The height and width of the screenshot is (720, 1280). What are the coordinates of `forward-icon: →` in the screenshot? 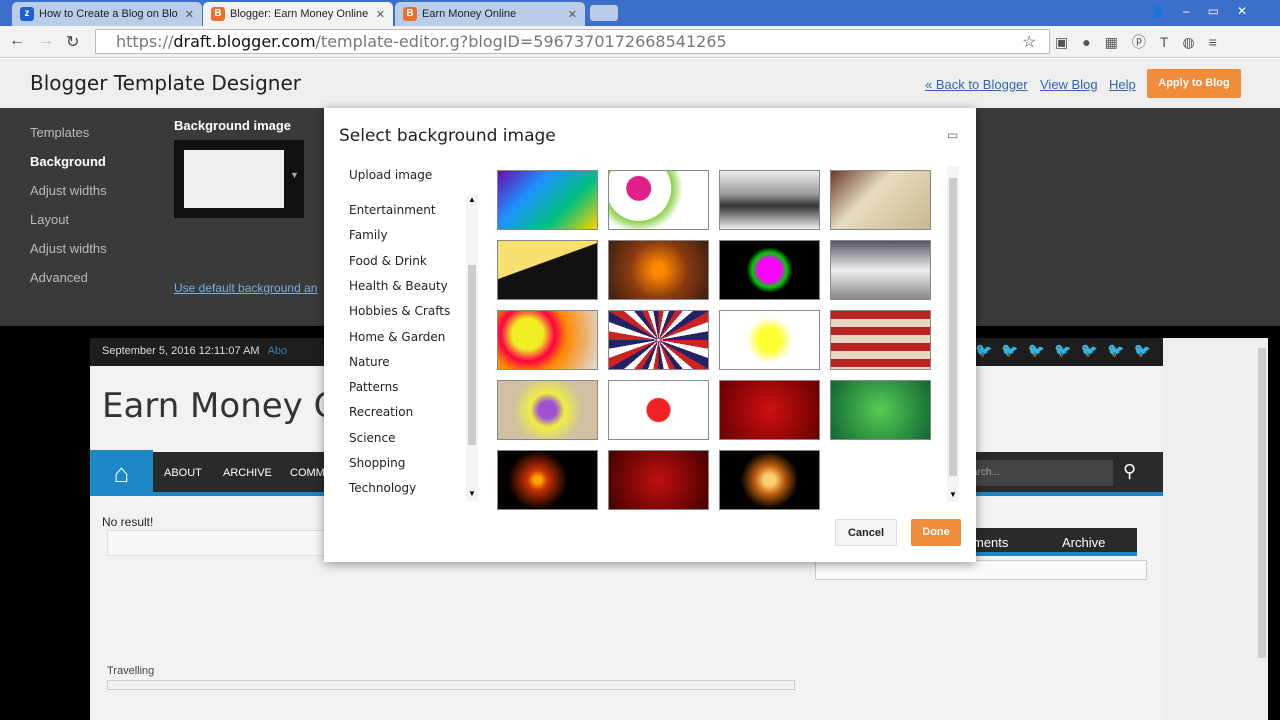 It's located at (46, 41).